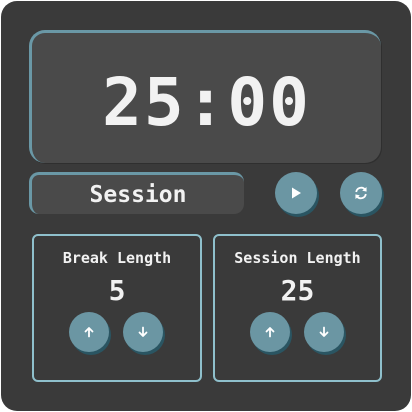  I want to click on play-icon, so click(296, 193).